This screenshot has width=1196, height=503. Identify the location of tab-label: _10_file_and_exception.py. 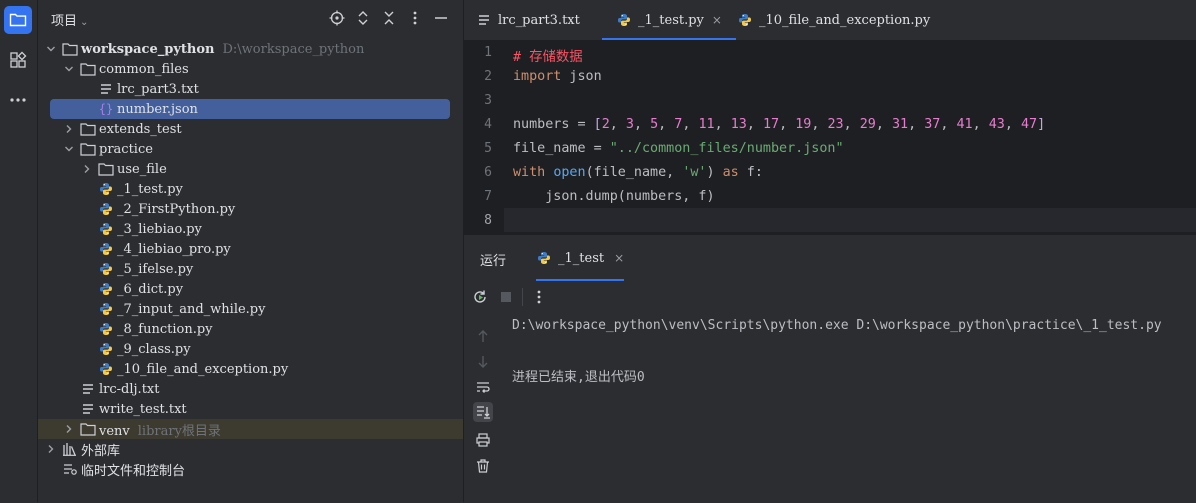
(845, 20).